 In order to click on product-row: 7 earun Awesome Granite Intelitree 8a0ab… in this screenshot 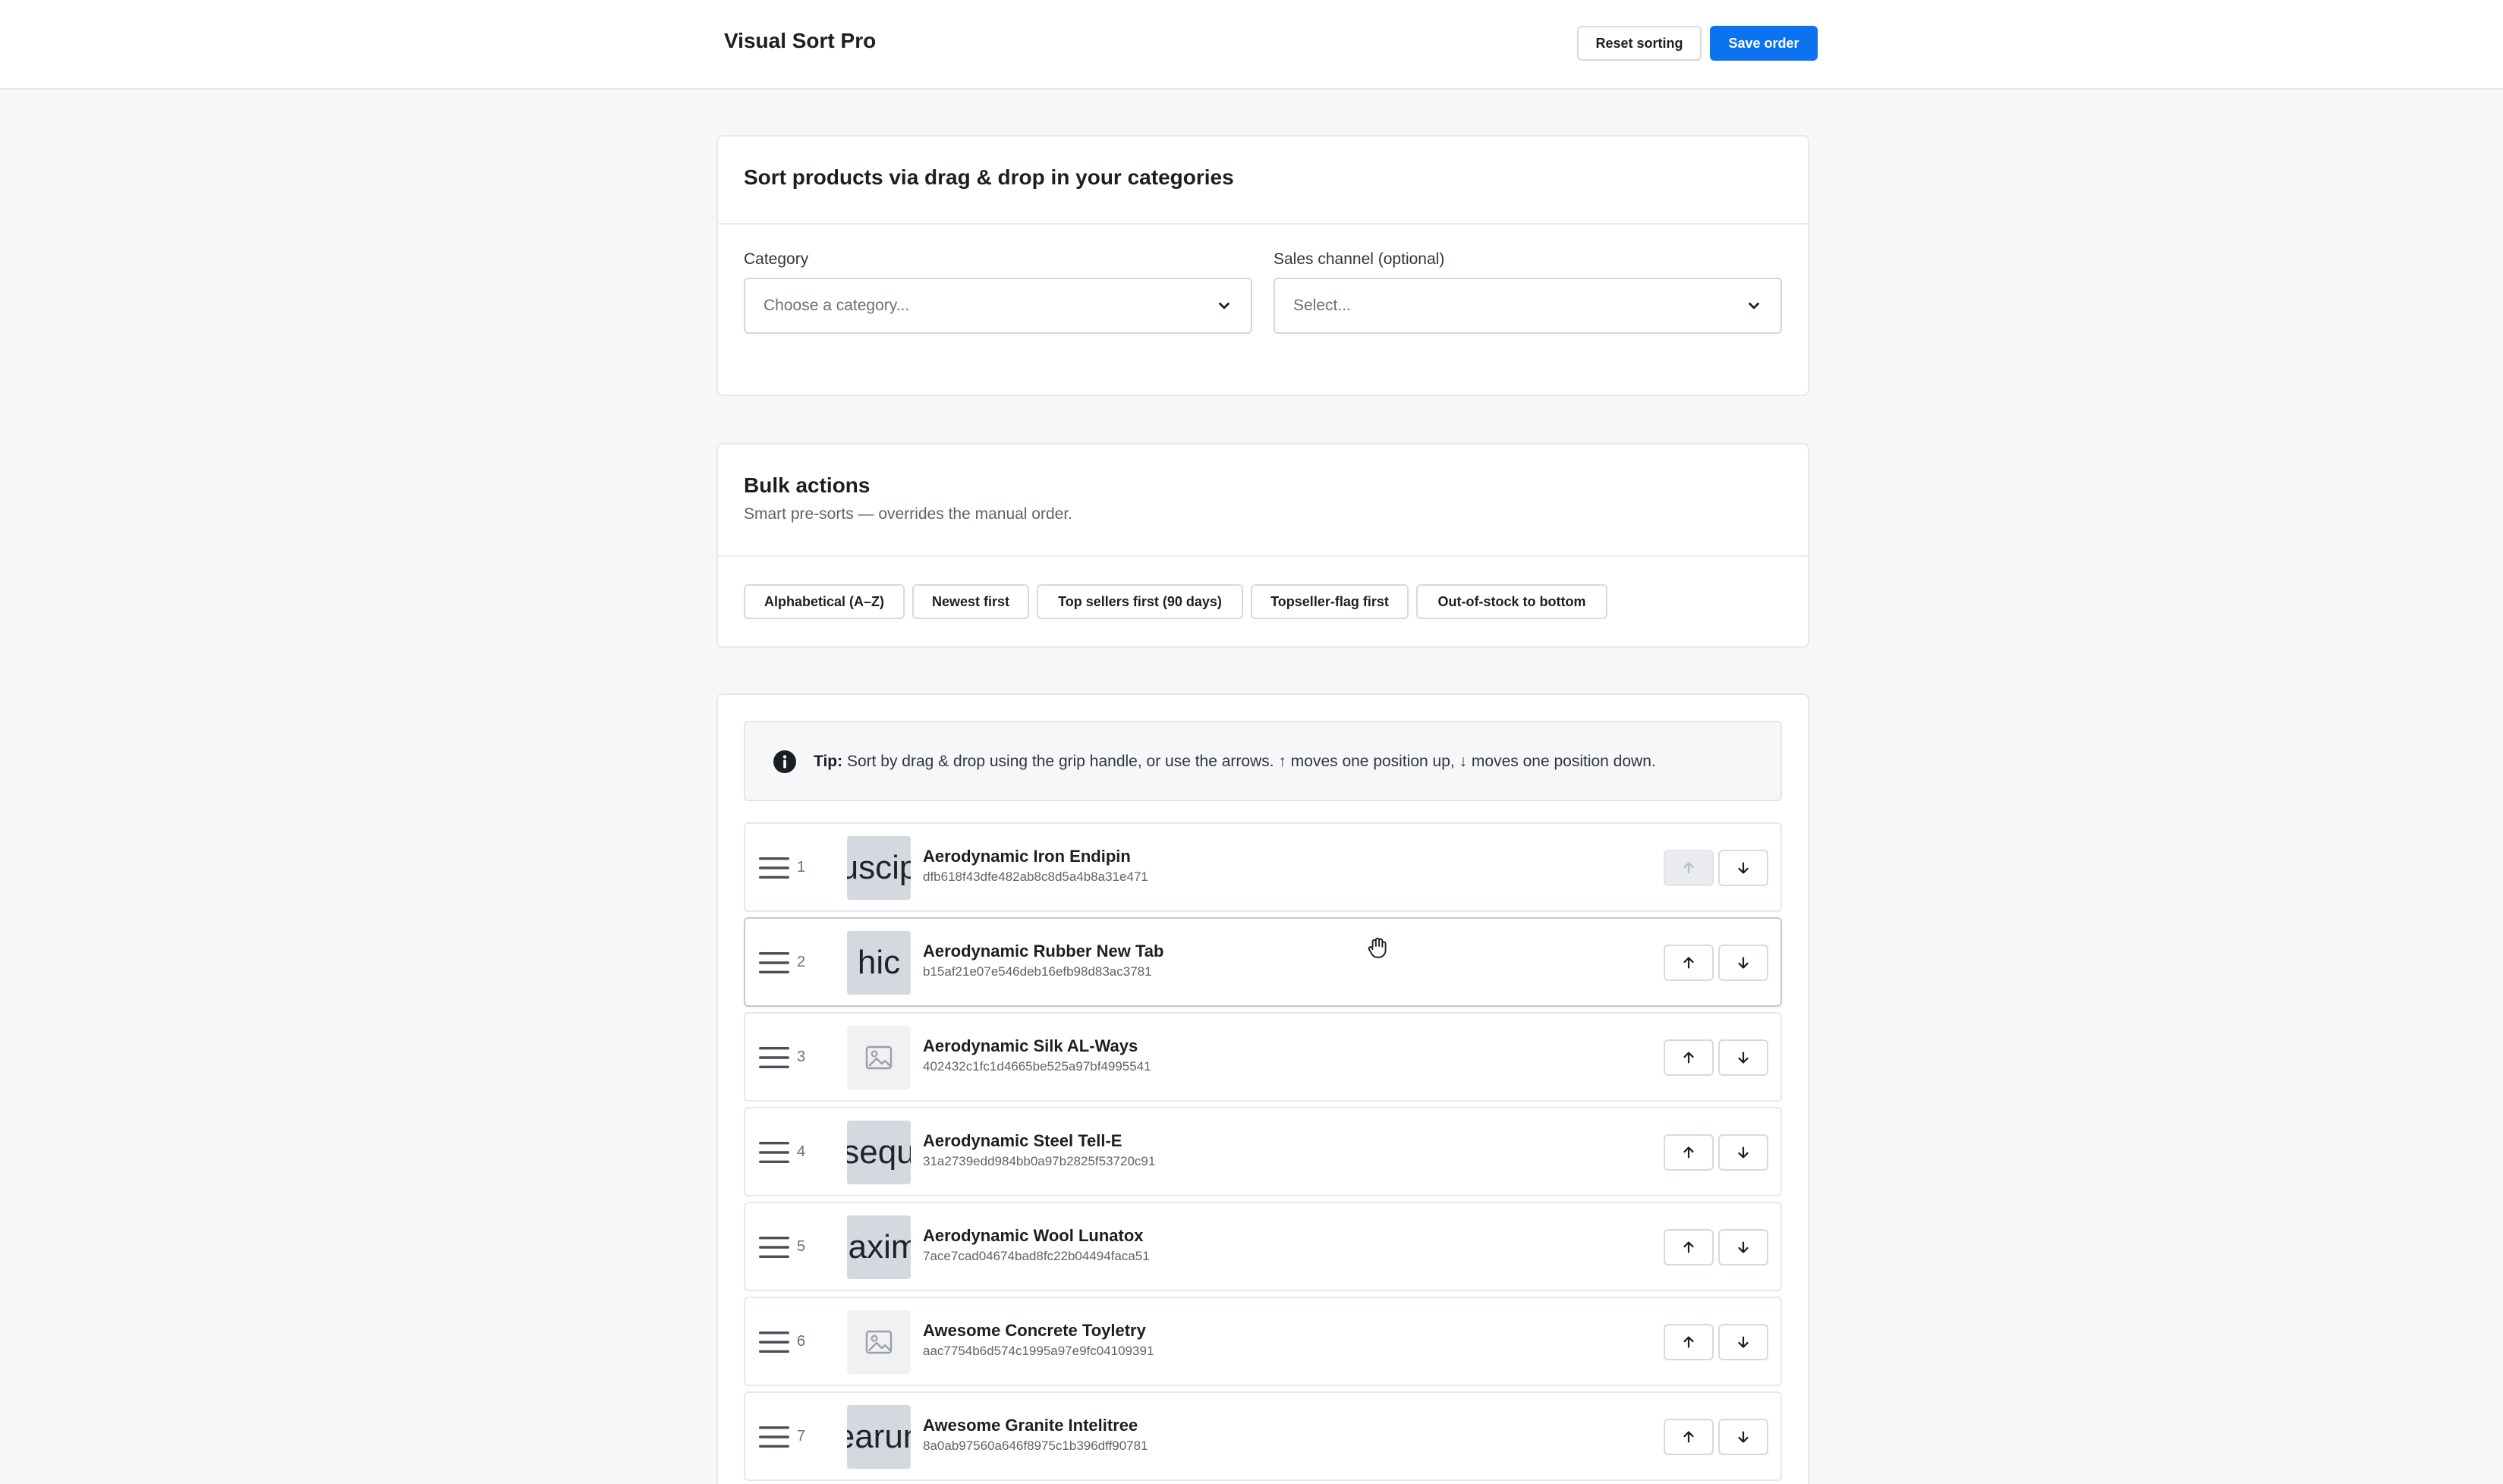, I will do `click(1263, 1436)`.